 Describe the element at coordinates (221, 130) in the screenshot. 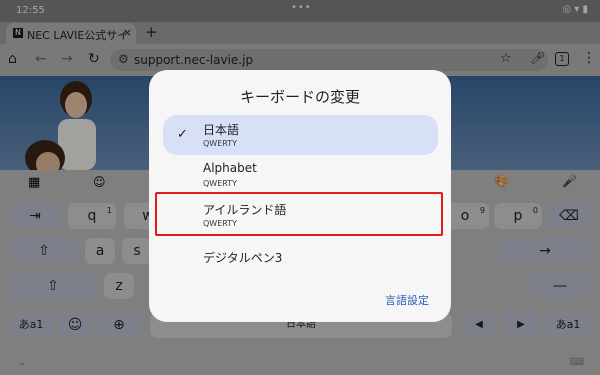

I see `option-name: 日本語` at that location.